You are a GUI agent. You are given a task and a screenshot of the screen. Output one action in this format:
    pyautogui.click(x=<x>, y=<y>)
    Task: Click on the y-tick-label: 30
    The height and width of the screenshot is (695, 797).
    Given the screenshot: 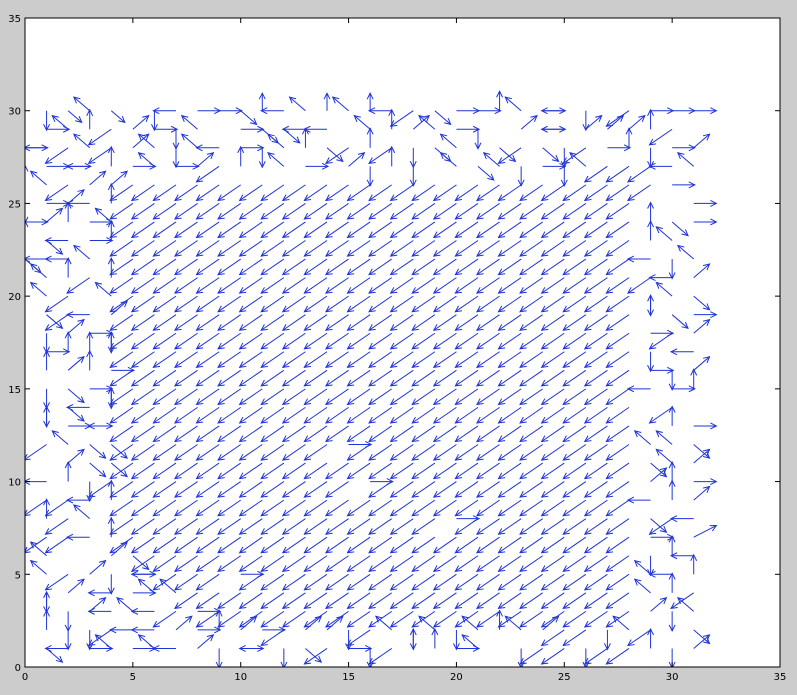 What is the action you would take?
    pyautogui.click(x=14, y=112)
    